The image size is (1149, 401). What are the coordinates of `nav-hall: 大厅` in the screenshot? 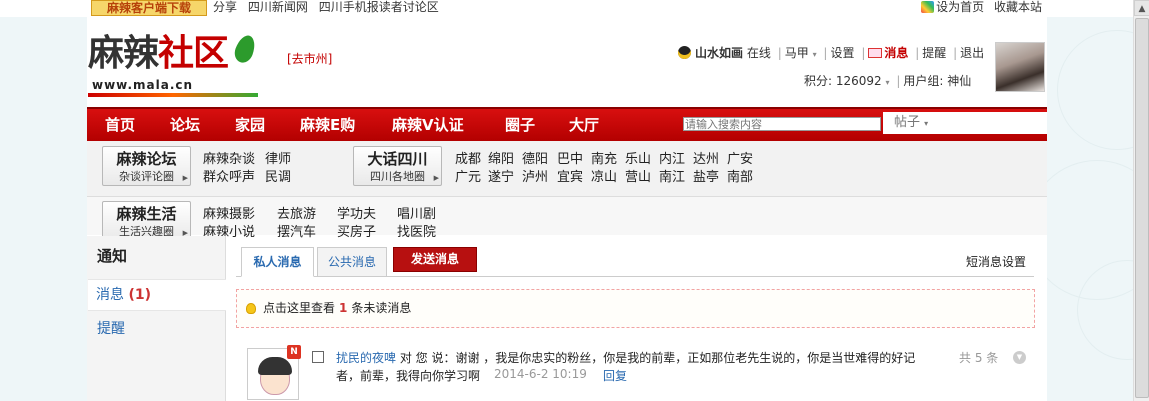 It's located at (584, 125).